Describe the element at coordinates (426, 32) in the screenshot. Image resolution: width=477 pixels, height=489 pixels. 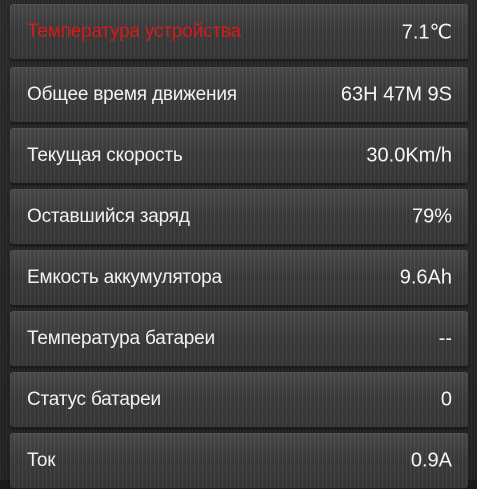
I see `device-temperature-value: 7.1℃` at that location.